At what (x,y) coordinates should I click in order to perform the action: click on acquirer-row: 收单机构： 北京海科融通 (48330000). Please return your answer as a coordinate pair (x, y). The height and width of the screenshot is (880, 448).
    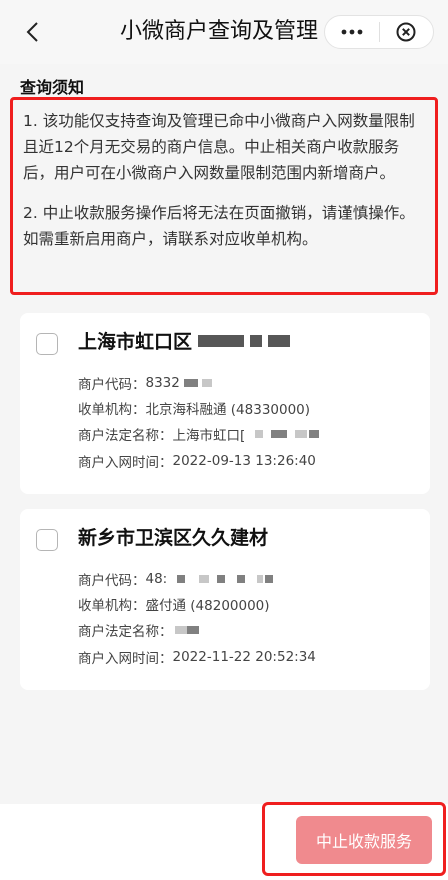
    Looking at the image, I should click on (194, 408).